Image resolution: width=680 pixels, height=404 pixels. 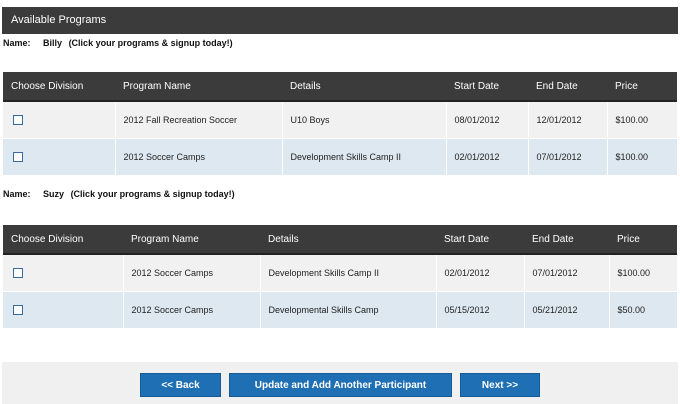 I want to click on details-cell: Developmental Skills Camp, so click(x=348, y=310).